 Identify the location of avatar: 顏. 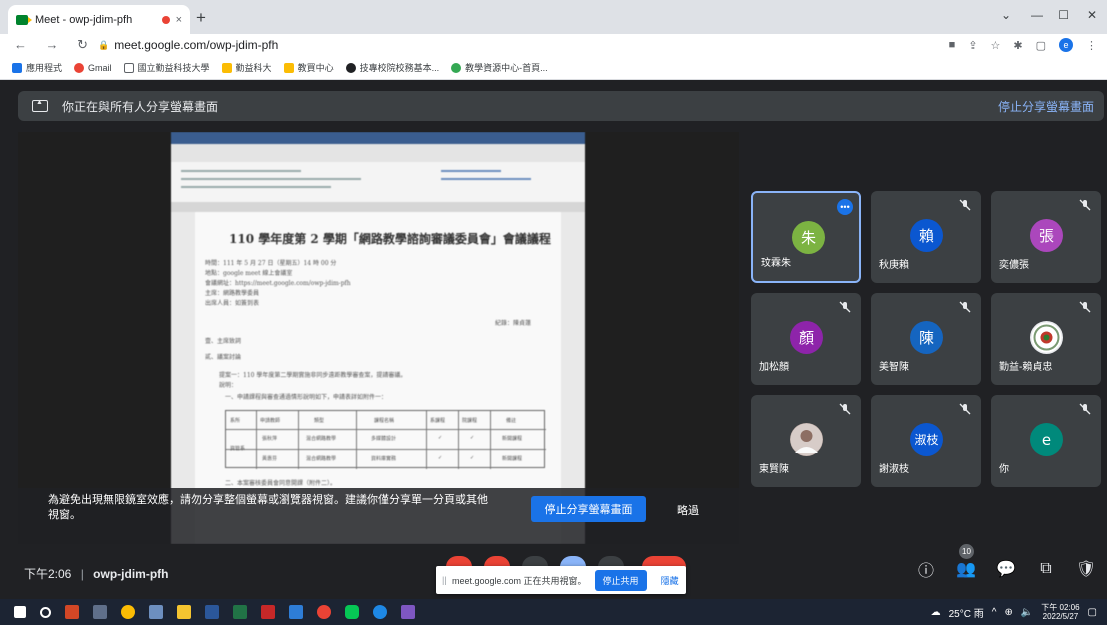
(806, 337).